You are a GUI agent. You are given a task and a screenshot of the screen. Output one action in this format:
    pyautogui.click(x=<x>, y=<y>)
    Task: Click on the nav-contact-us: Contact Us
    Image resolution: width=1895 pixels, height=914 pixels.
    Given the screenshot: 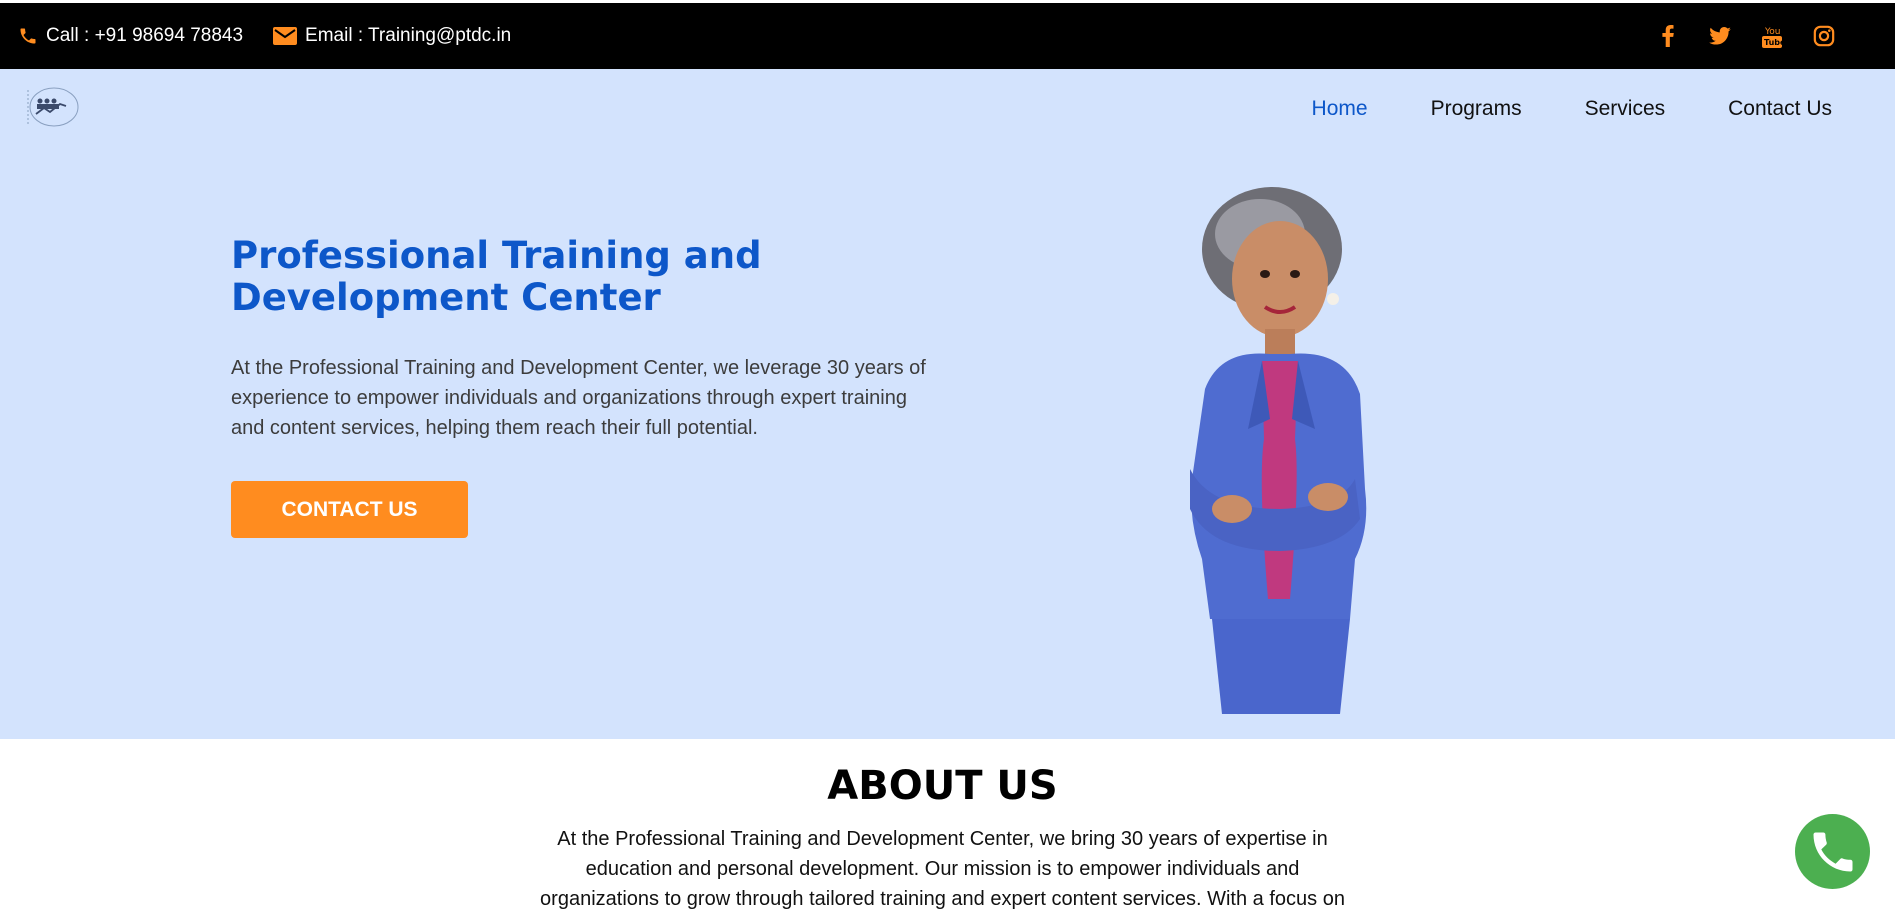 What is the action you would take?
    pyautogui.click(x=1780, y=109)
    